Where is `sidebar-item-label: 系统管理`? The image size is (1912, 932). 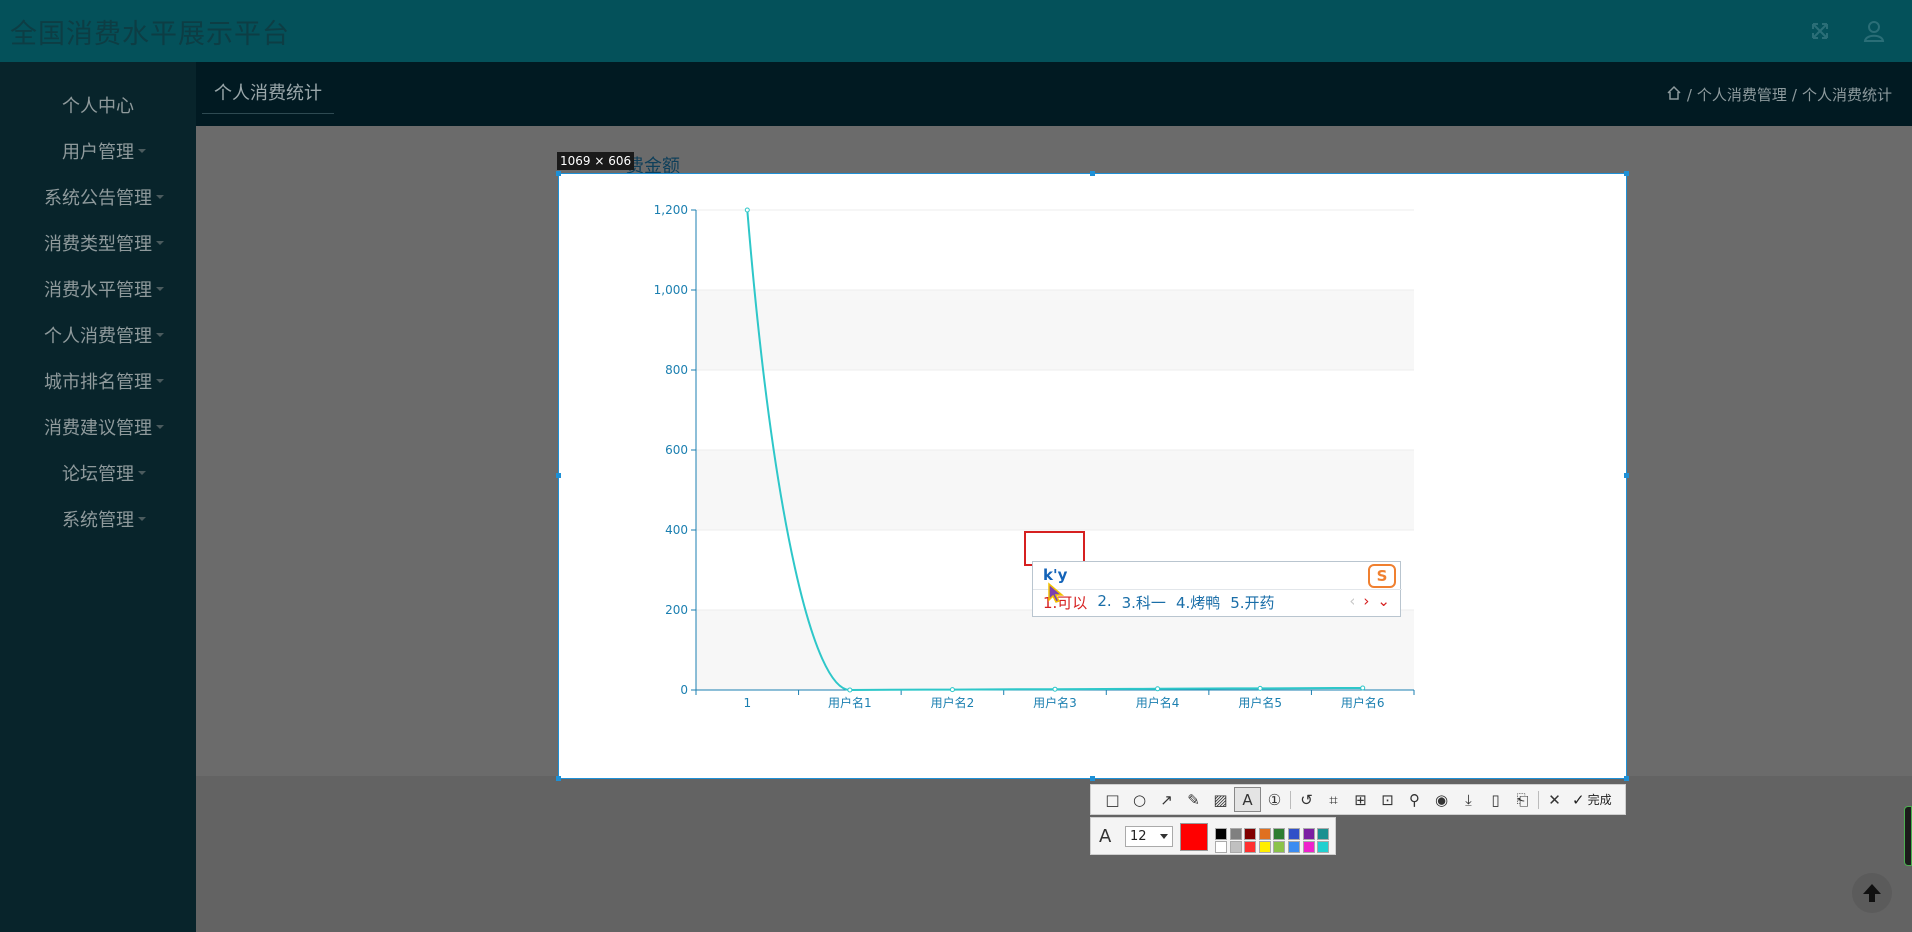 sidebar-item-label: 系统管理 is located at coordinates (98, 520).